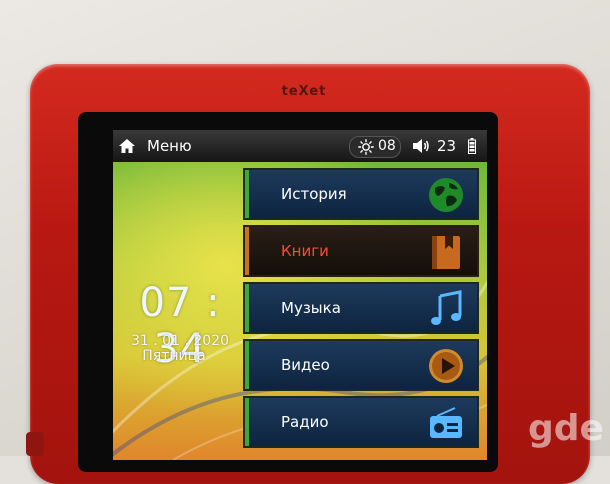 Image resolution: width=610 pixels, height=484 pixels. Describe the element at coordinates (304, 91) in the screenshot. I see `brand-logo: teXet` at that location.